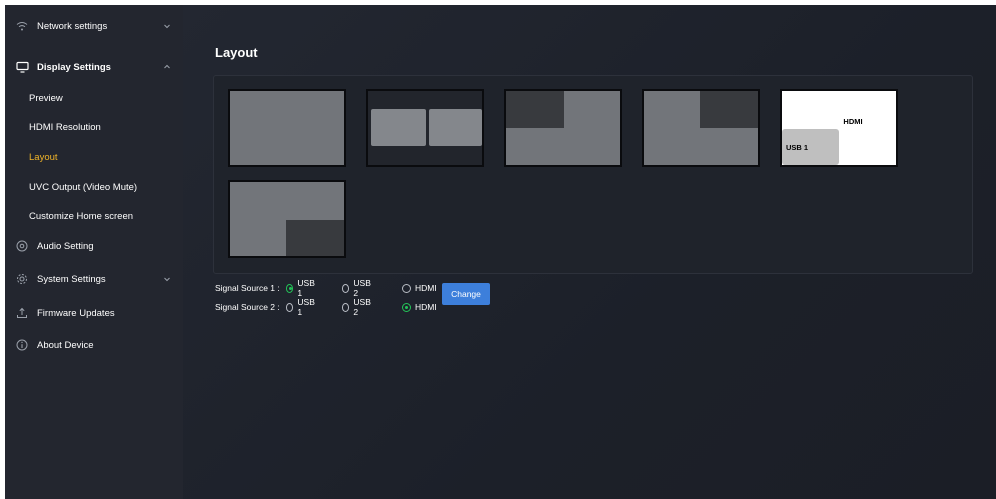  Describe the element at coordinates (94, 98) in the screenshot. I see `sidebar-item-preview: Preview` at that location.